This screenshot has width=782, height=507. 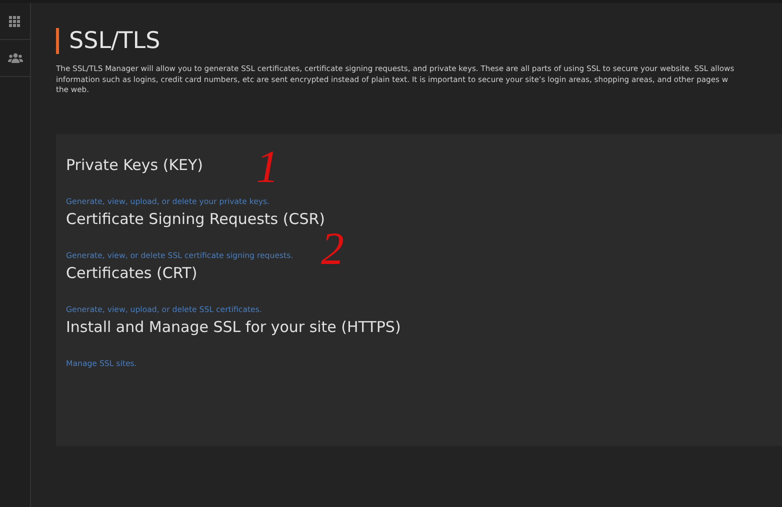 I want to click on accent-bar, so click(x=57, y=41).